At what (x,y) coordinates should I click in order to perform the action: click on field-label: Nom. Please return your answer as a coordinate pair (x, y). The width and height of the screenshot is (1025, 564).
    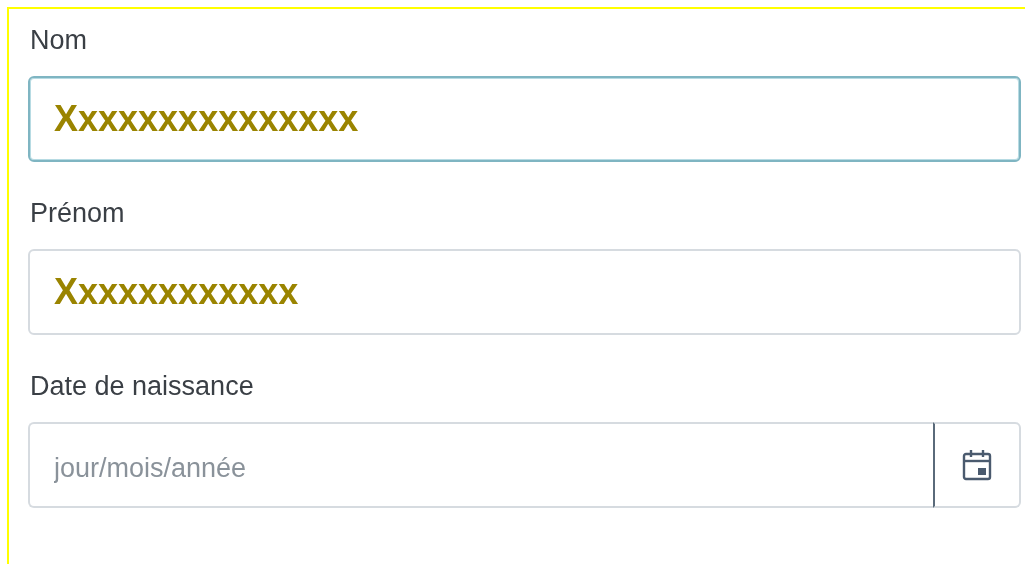
    Looking at the image, I should click on (58, 40).